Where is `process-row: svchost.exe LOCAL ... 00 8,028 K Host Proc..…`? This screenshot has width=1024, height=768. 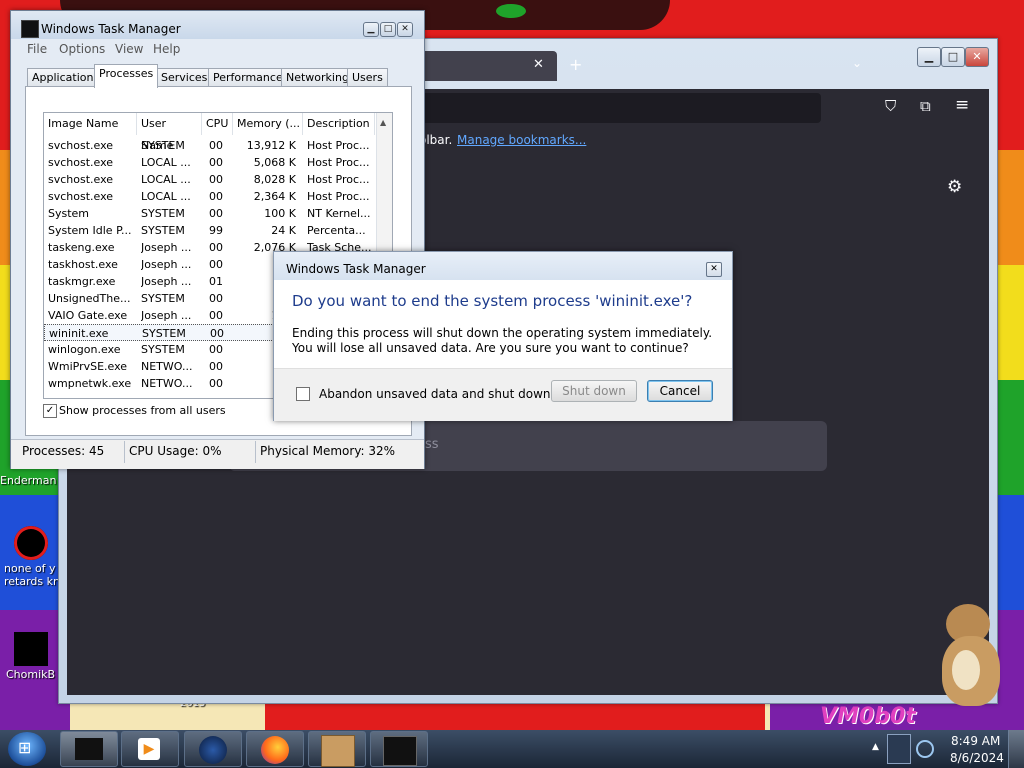 process-row: svchost.exe LOCAL ... 00 8,028 K Host Proc..… is located at coordinates (209, 179).